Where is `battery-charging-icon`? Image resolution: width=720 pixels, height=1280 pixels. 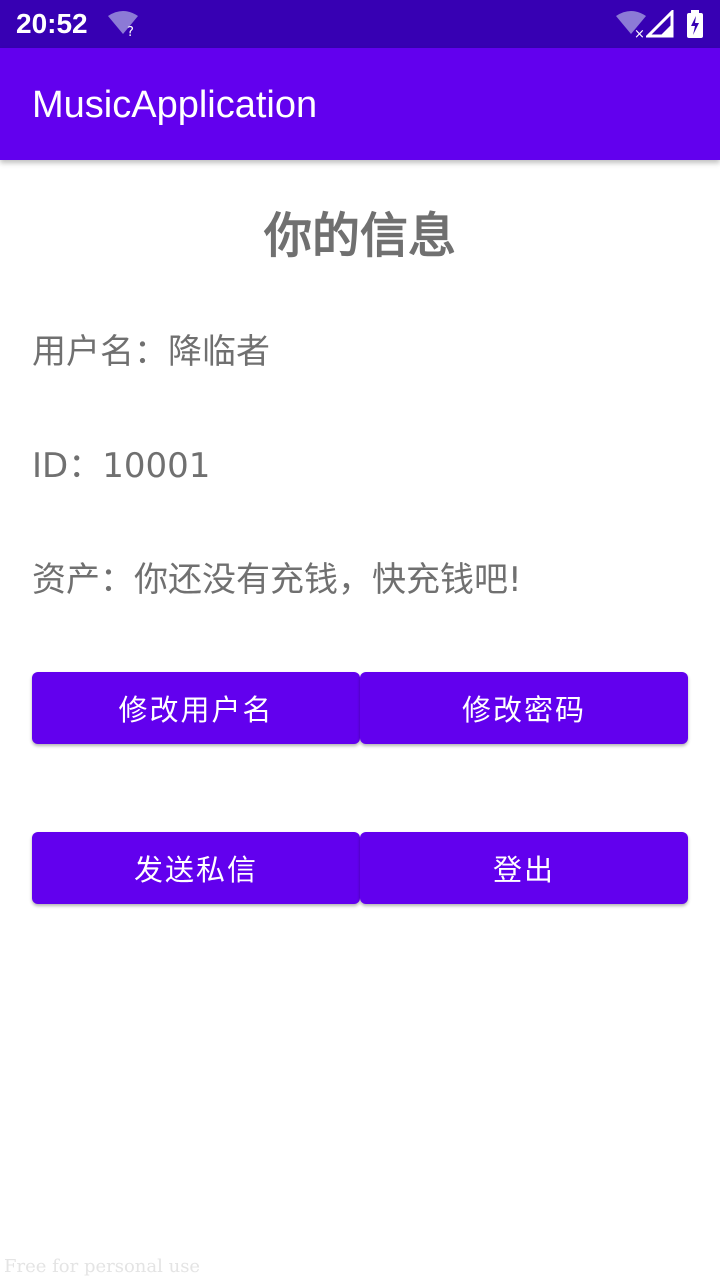
battery-charging-icon is located at coordinates (695, 26).